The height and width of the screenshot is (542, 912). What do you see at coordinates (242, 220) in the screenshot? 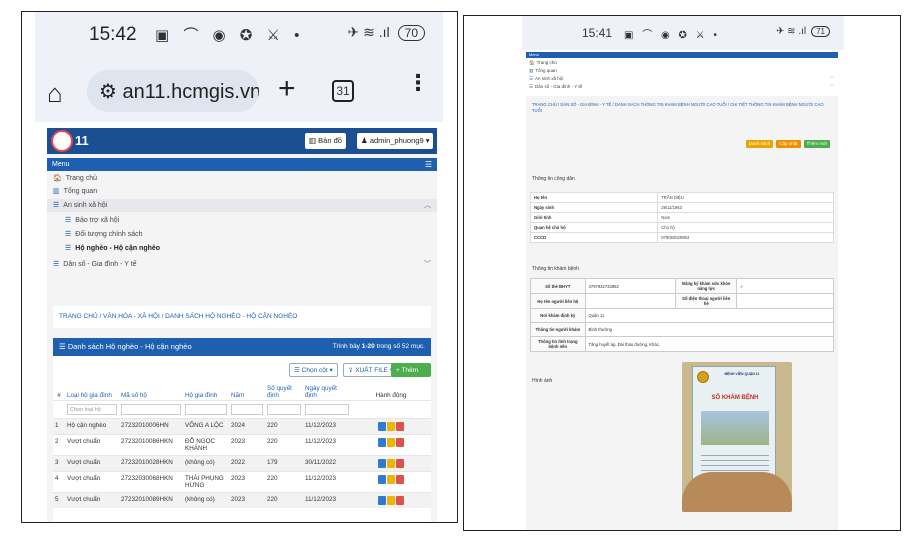
I see `sidebar-item-social-protection: ☰ Bảo trợ xã hội` at bounding box center [242, 220].